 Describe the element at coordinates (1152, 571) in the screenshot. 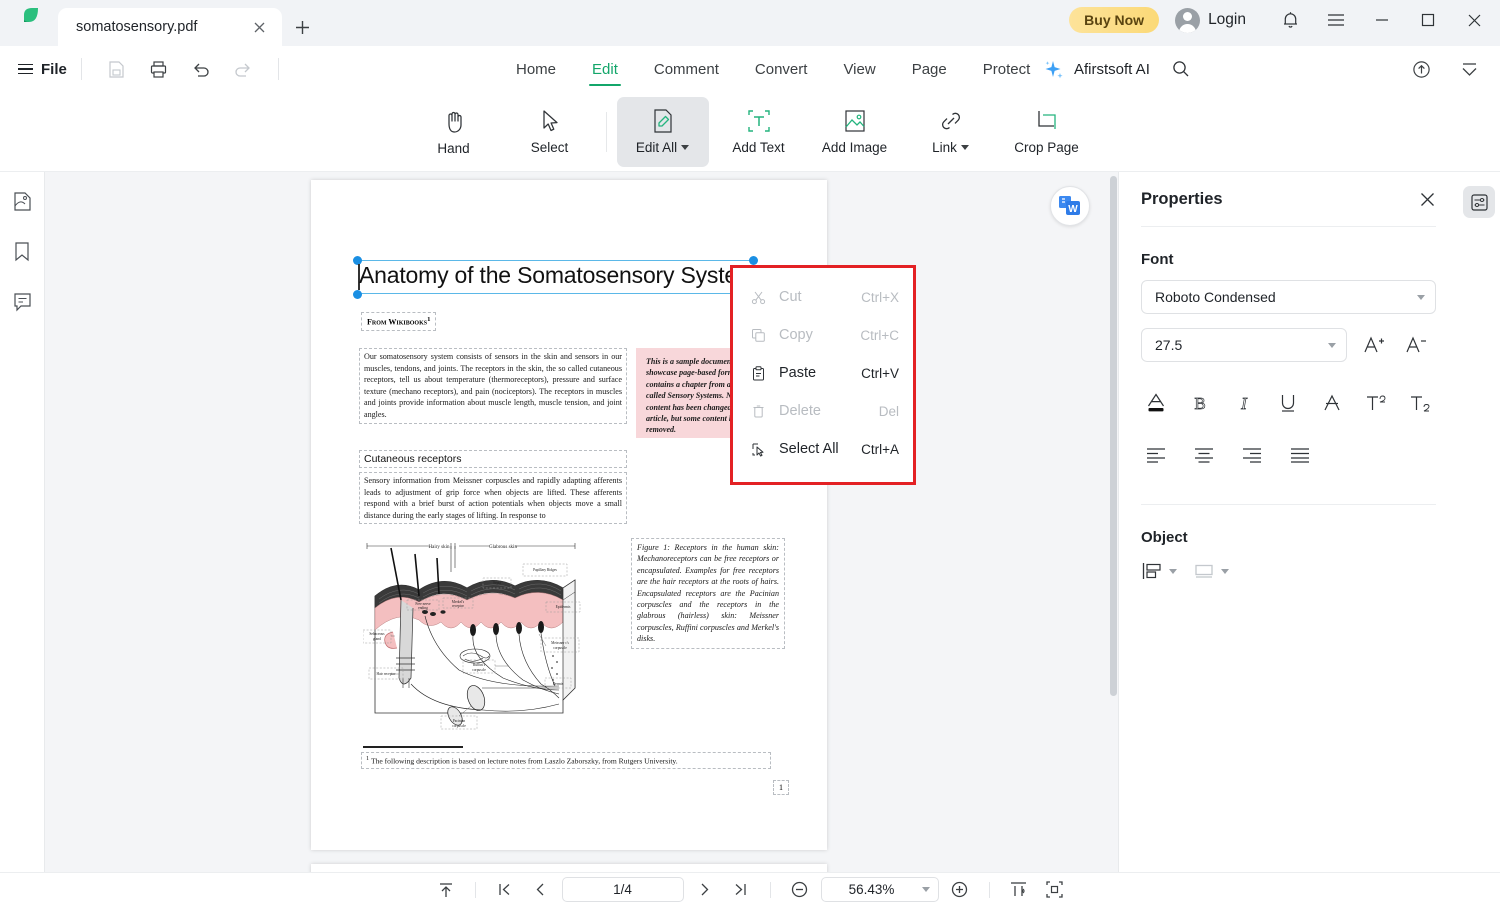

I see `object-align-icon` at that location.